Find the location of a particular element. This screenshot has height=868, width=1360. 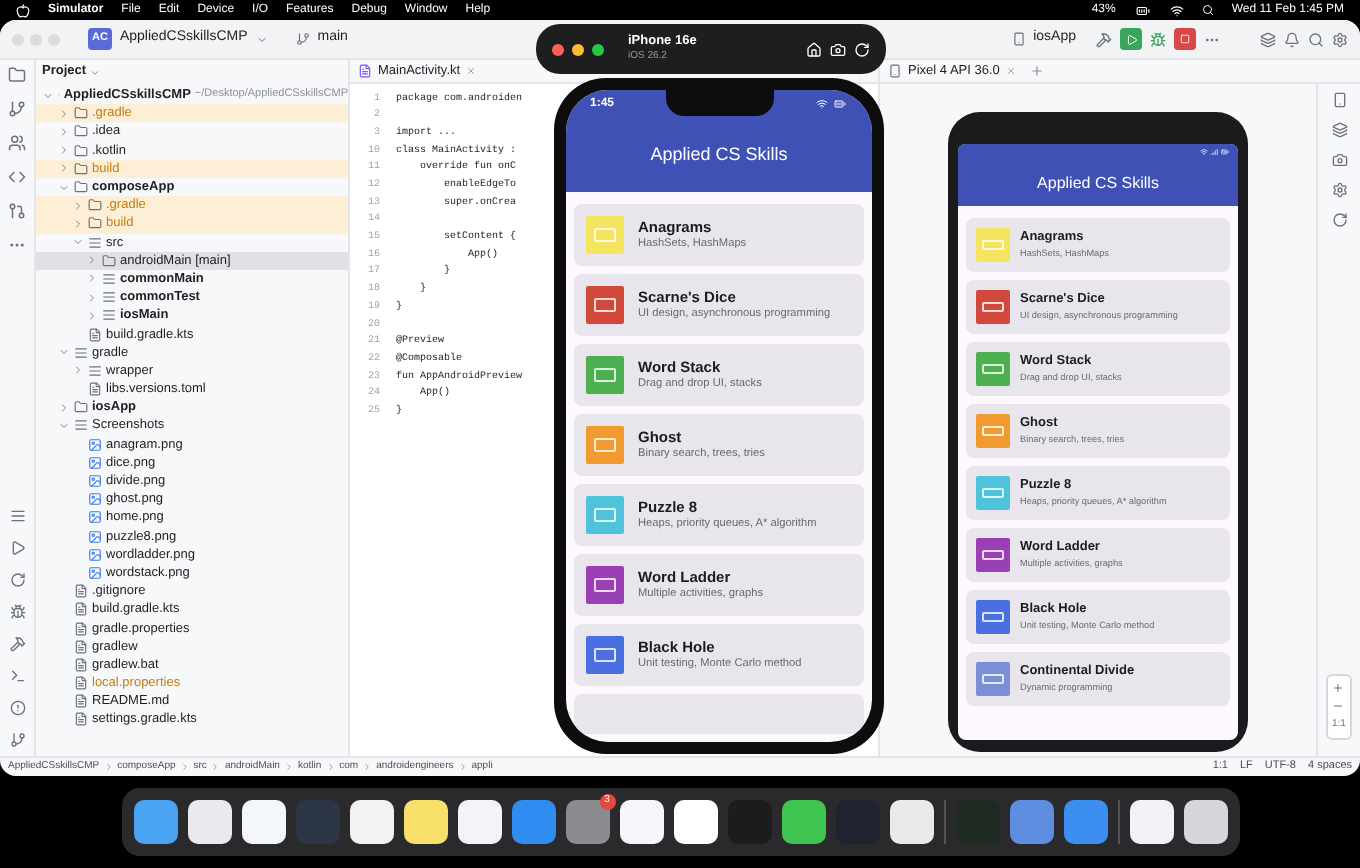

signal-icon is located at coordinates (1214, 152).